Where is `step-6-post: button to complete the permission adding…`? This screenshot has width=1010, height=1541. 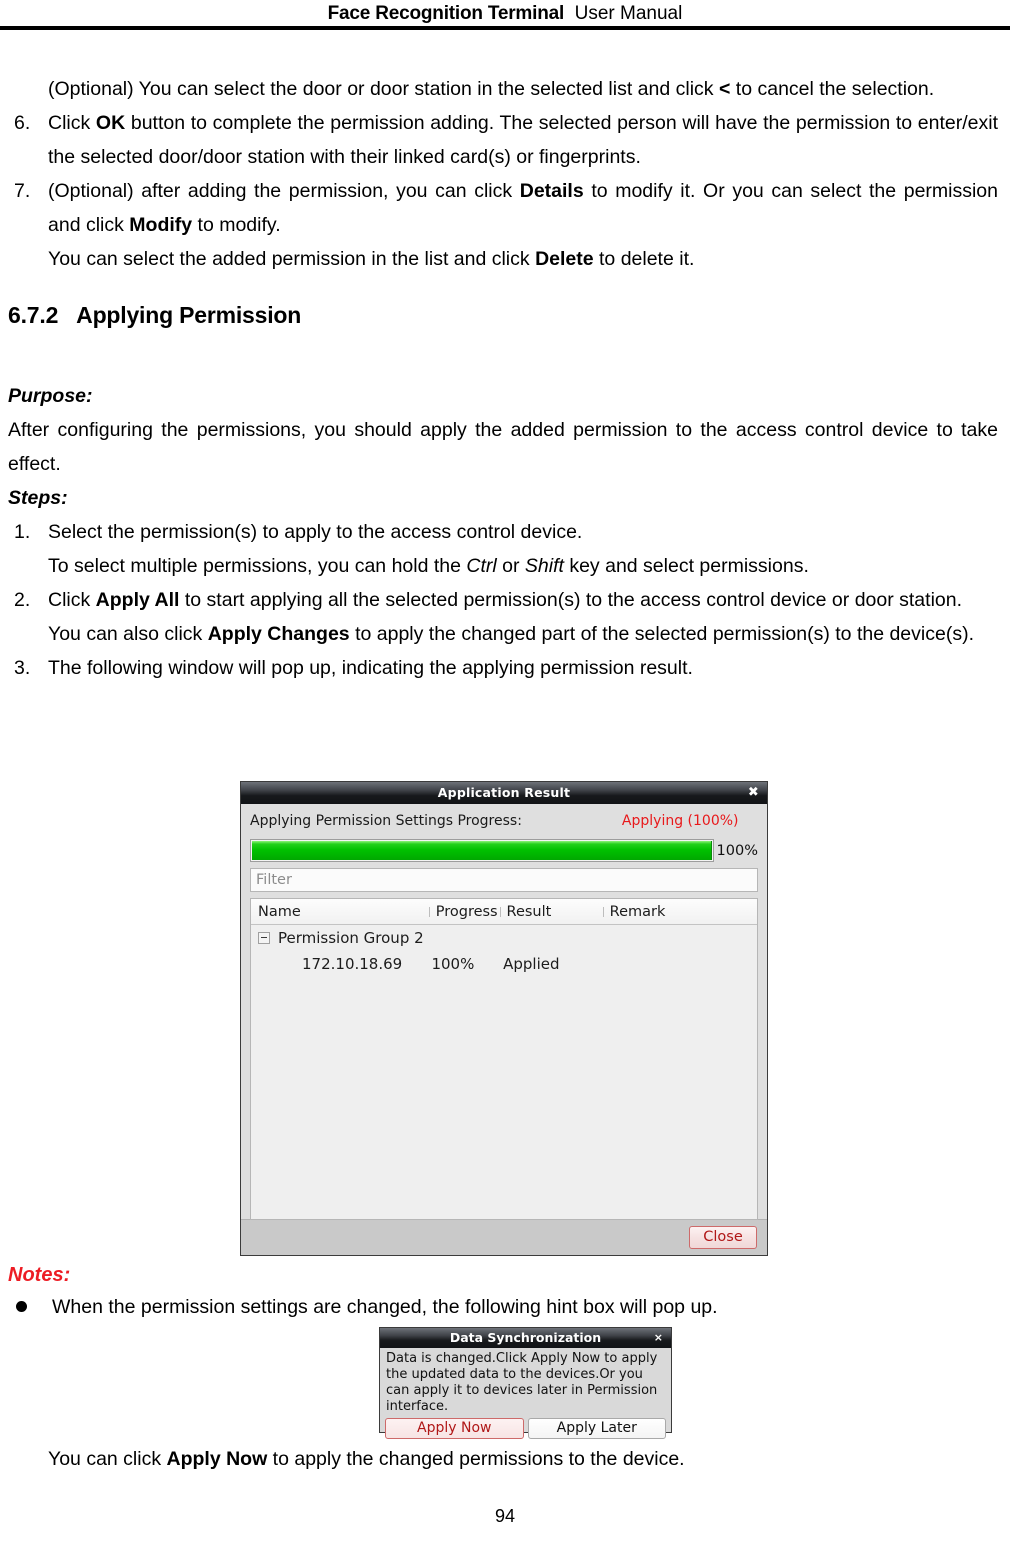 step-6-post: button to complete the permission adding… is located at coordinates (523, 140).